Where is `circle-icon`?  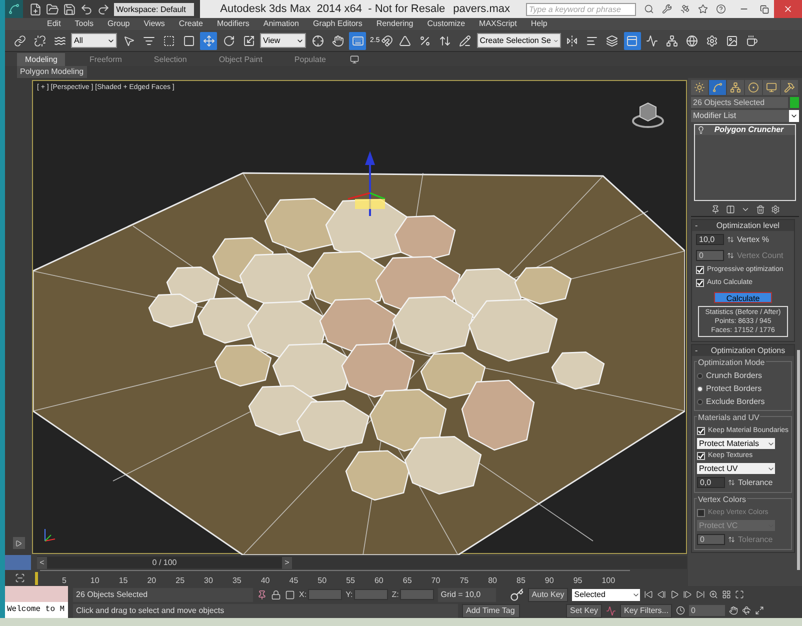
circle-icon is located at coordinates (753, 87).